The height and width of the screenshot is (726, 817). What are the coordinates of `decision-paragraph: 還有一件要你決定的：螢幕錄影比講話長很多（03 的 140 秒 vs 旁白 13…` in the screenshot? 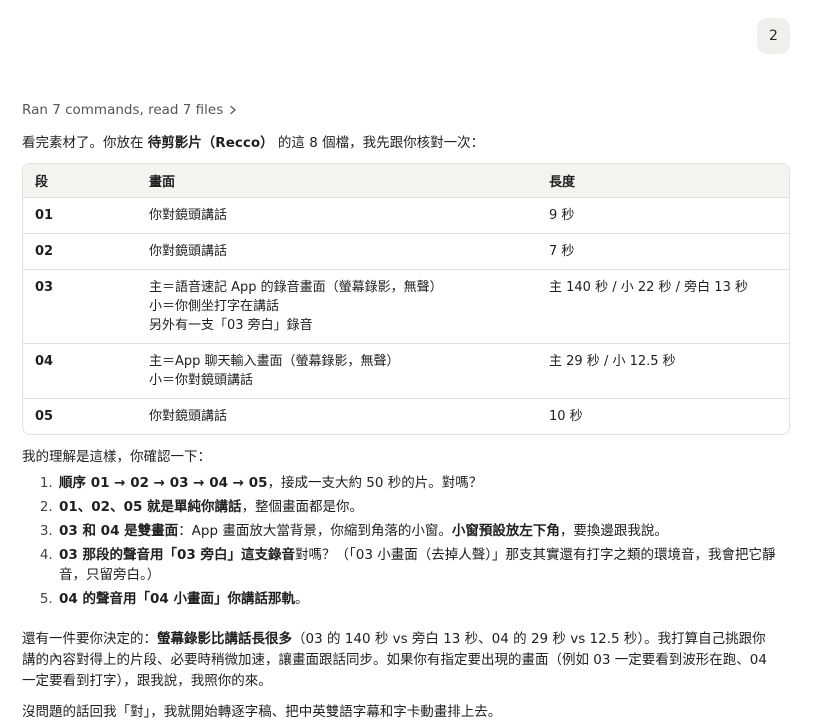 It's located at (395, 660).